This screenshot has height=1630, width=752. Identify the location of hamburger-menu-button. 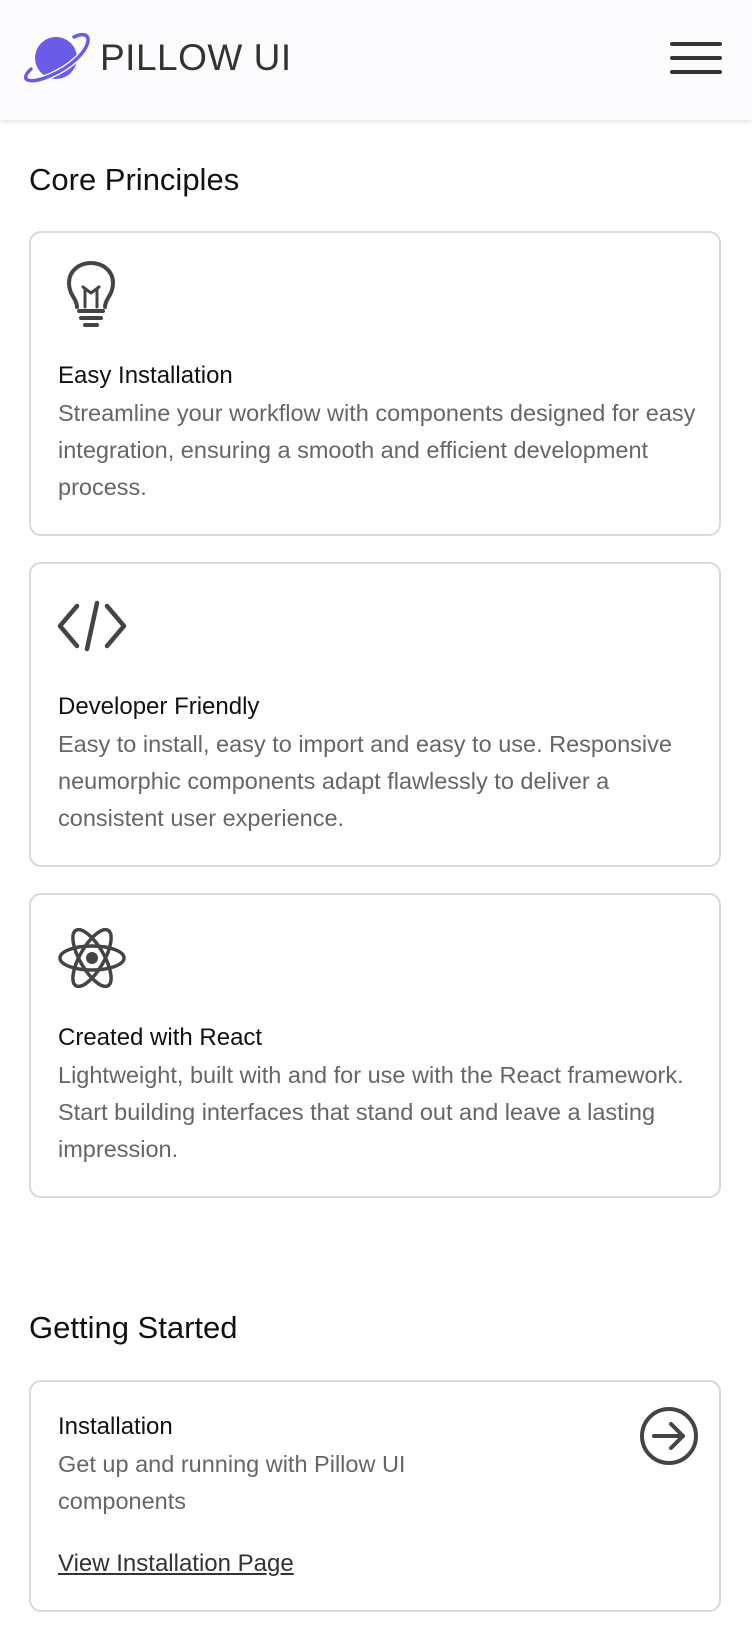
(696, 58).